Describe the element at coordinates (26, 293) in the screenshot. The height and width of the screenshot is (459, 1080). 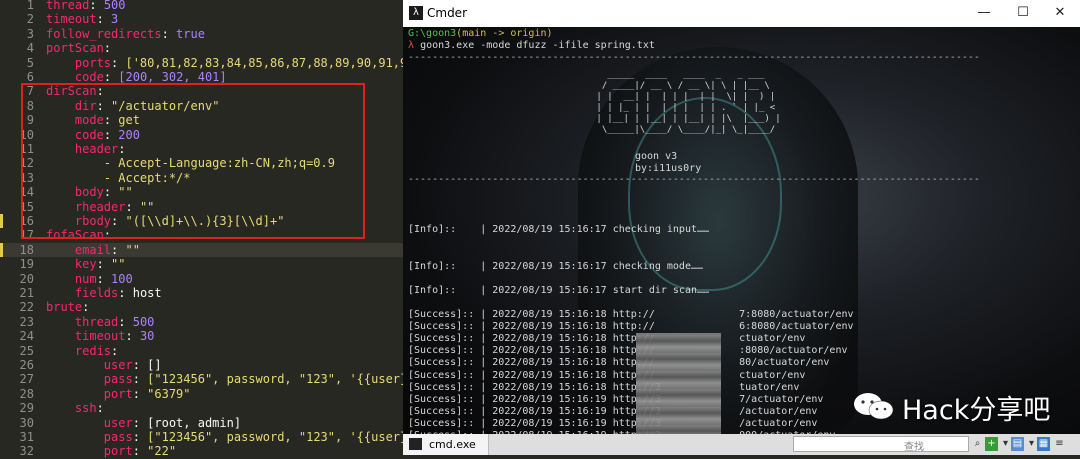
I see `line-number: 21` at that location.